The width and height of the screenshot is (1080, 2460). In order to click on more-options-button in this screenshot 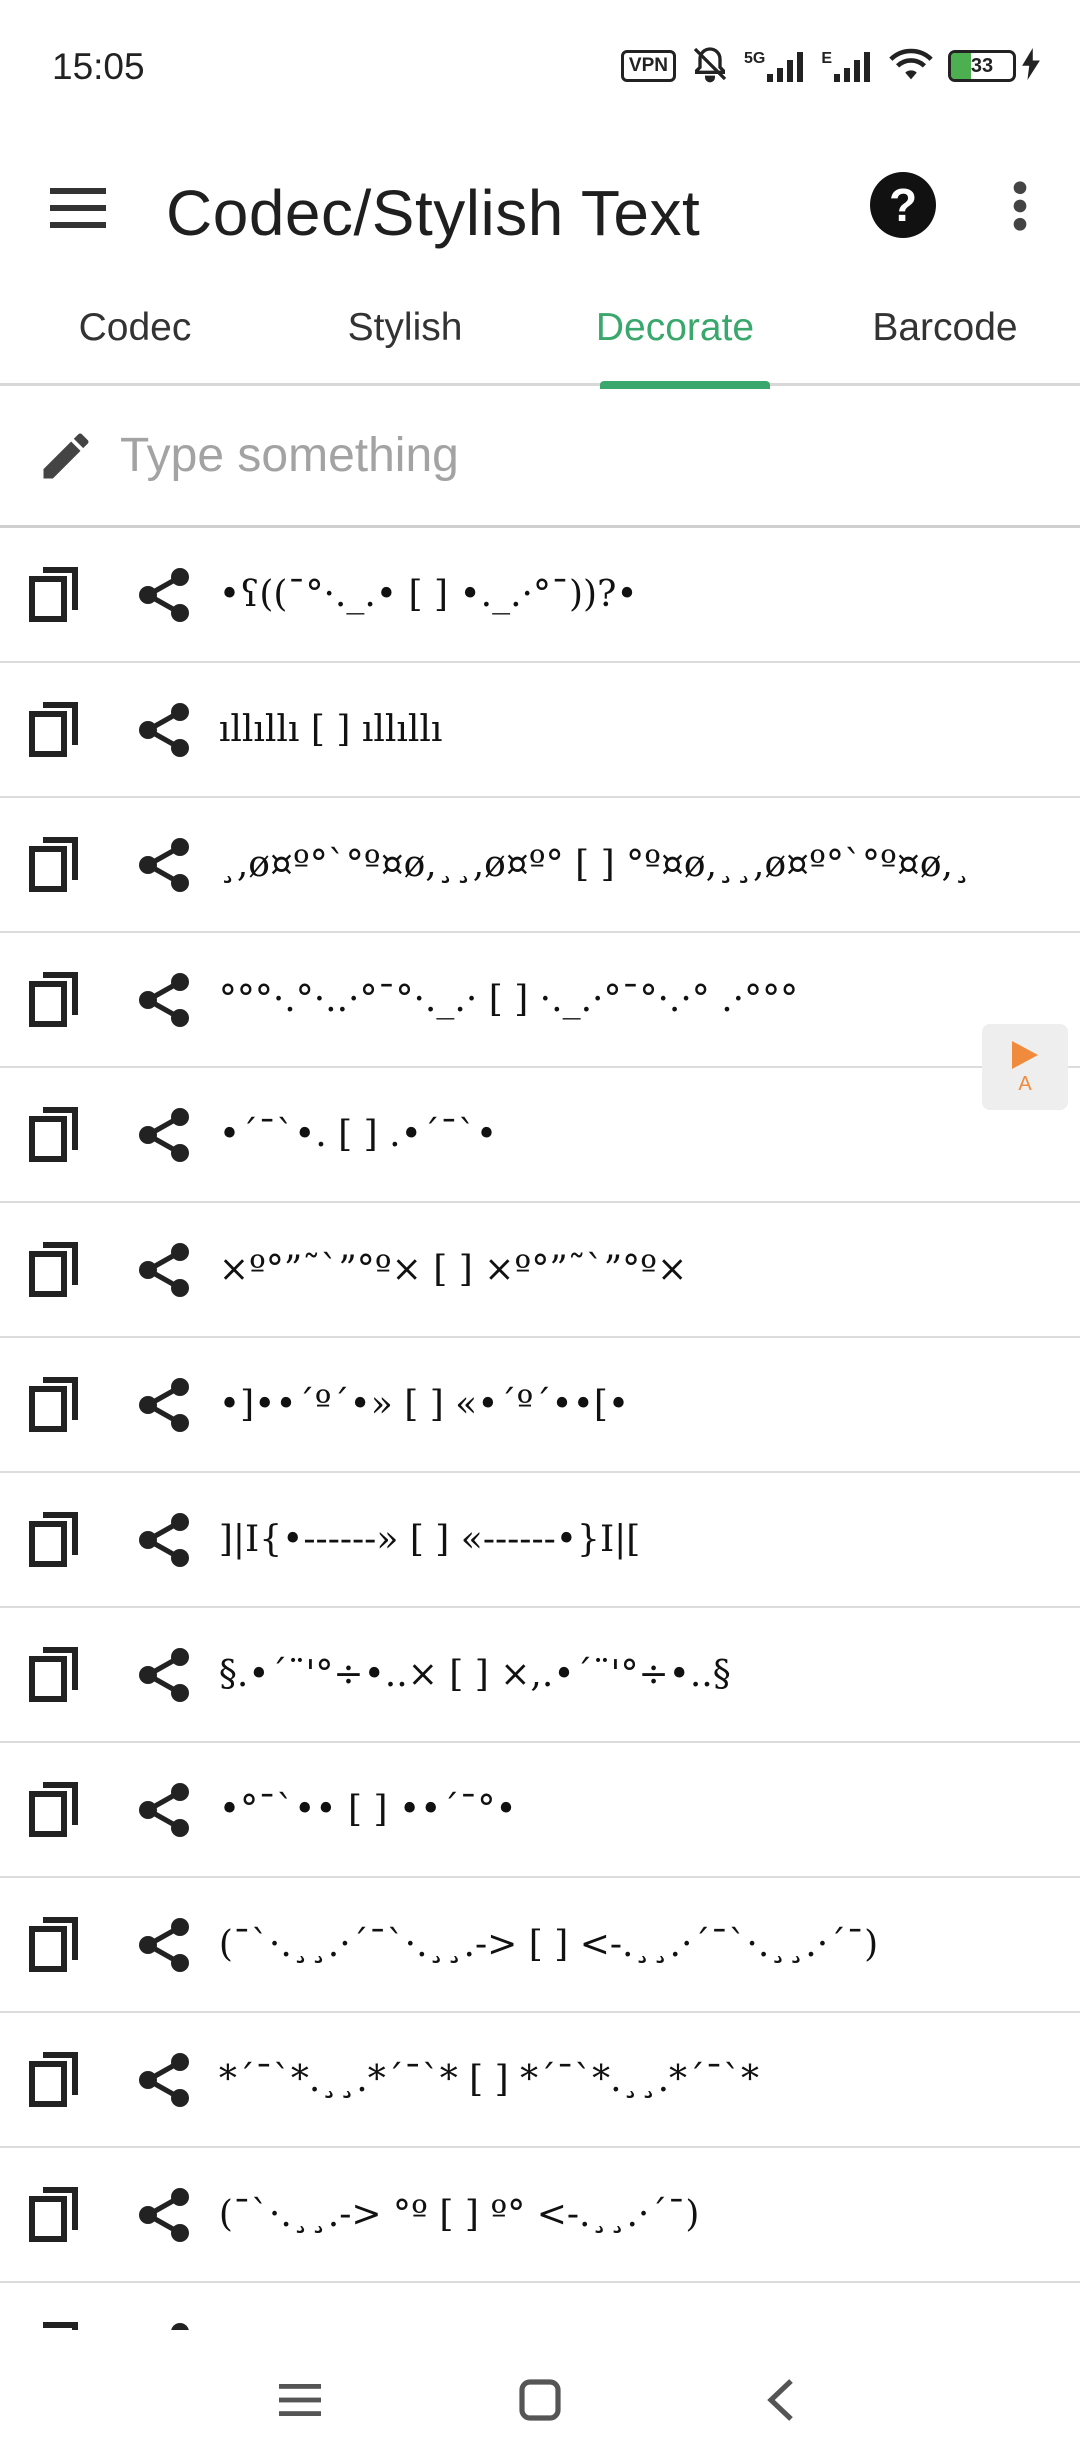, I will do `click(1020, 206)`.